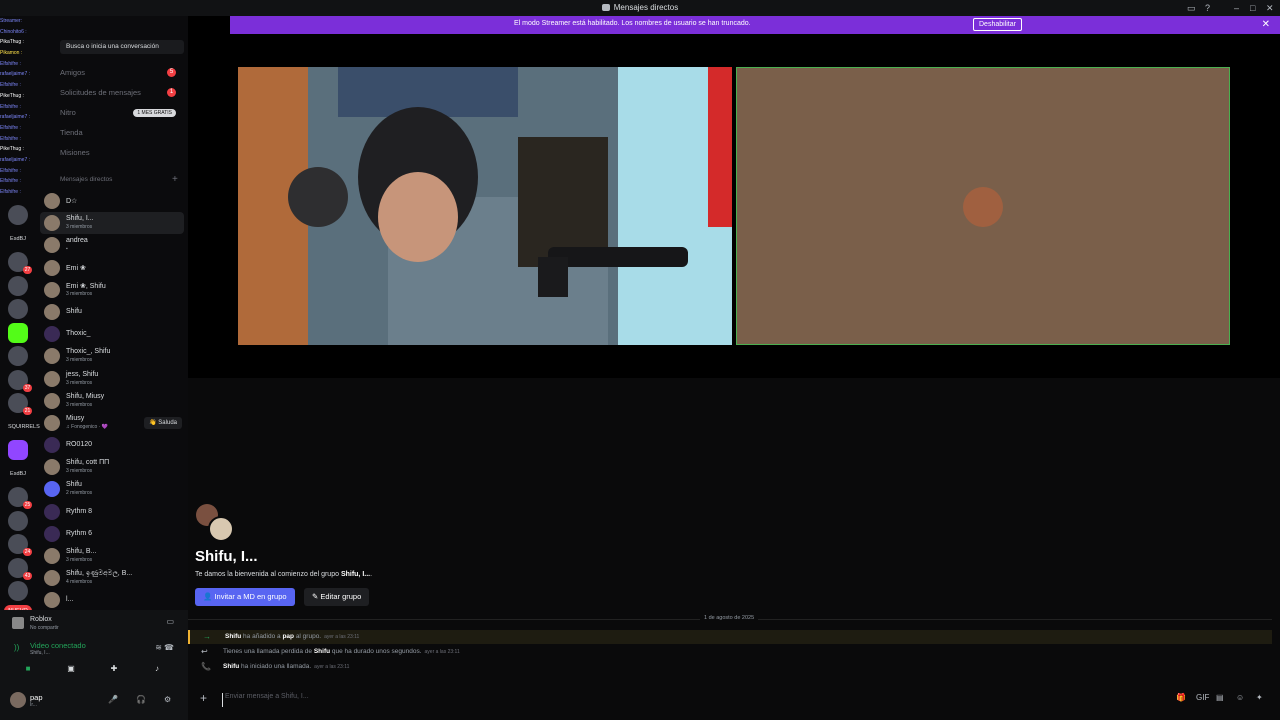 Image resolution: width=1280 pixels, height=720 pixels. What do you see at coordinates (171, 72) in the screenshot?
I see `friends-badge: 5` at bounding box center [171, 72].